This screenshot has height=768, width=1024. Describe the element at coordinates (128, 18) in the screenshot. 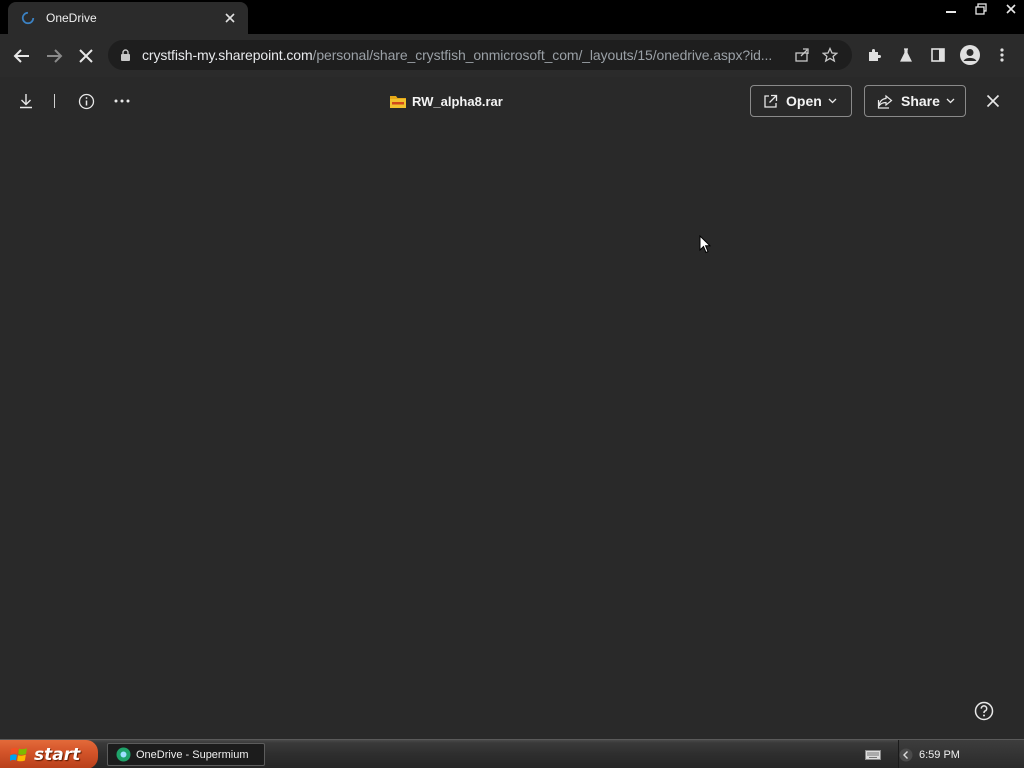

I see `tab-onedrive: OneDrive` at that location.